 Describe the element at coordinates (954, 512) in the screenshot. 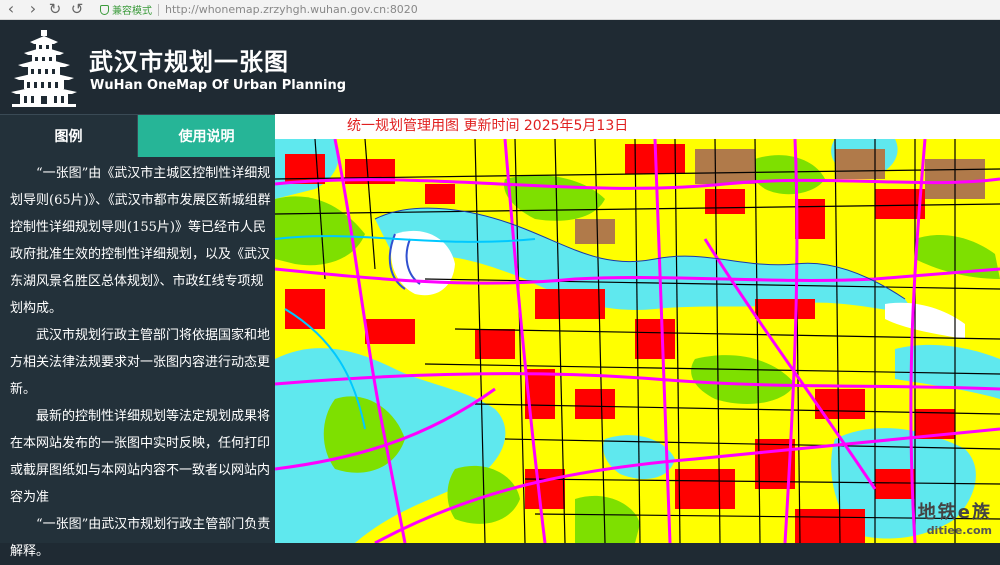

I see `watermark-title: 地铁e族` at that location.